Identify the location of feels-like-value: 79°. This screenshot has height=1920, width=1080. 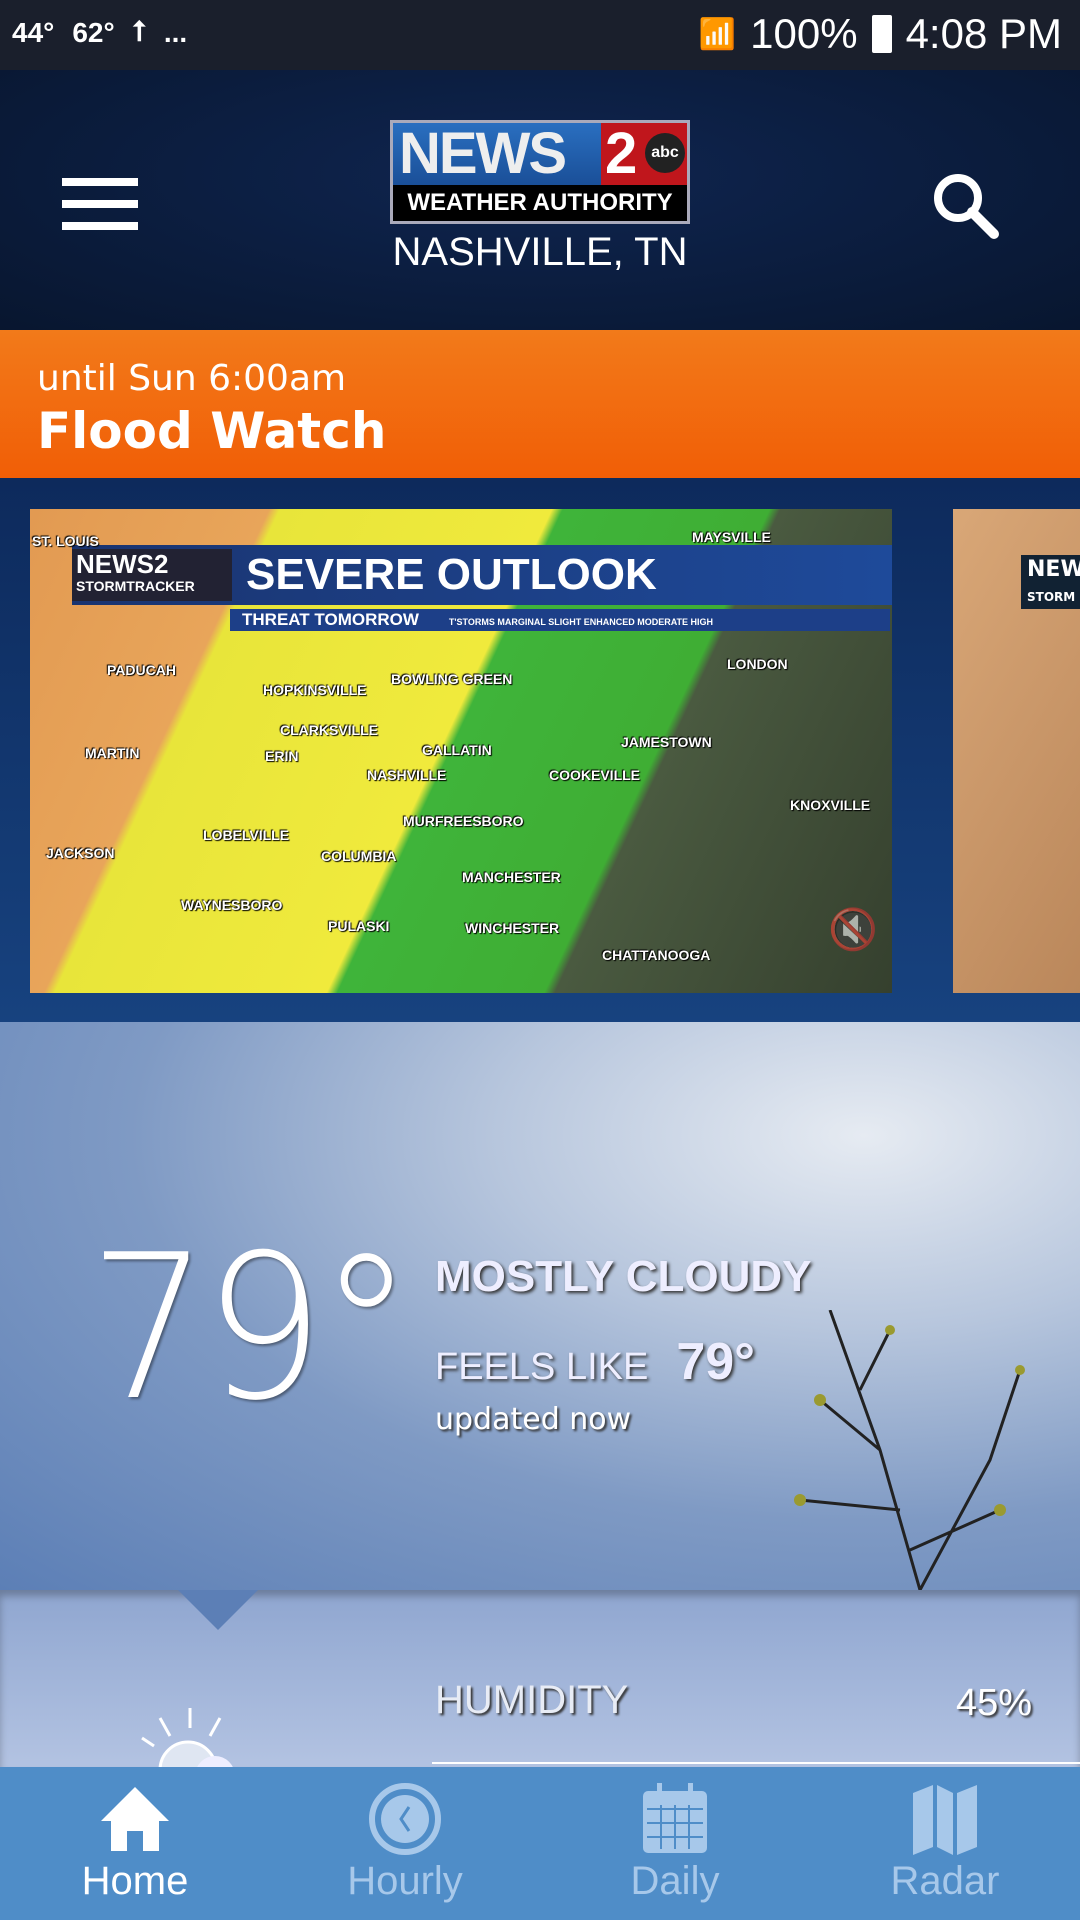
(715, 1362).